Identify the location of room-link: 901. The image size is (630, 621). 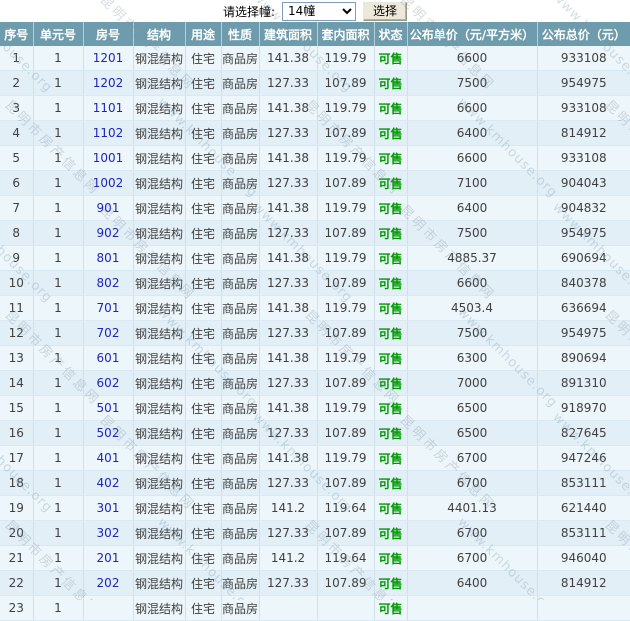
(108, 208).